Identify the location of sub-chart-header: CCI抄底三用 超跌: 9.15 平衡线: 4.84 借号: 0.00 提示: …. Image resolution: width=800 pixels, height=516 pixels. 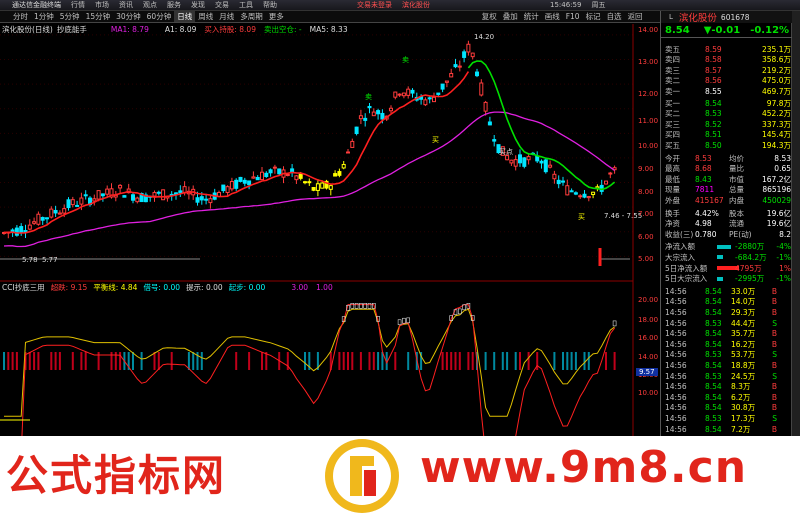
(167, 287).